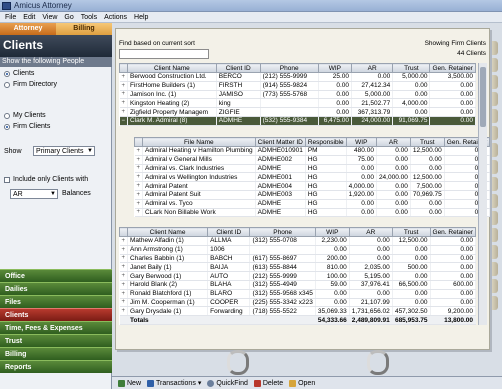 Image resolution: width=502 pixels, height=389 pixels. What do you see at coordinates (56, 353) in the screenshot?
I see `nav-billing: Billing` at bounding box center [56, 353].